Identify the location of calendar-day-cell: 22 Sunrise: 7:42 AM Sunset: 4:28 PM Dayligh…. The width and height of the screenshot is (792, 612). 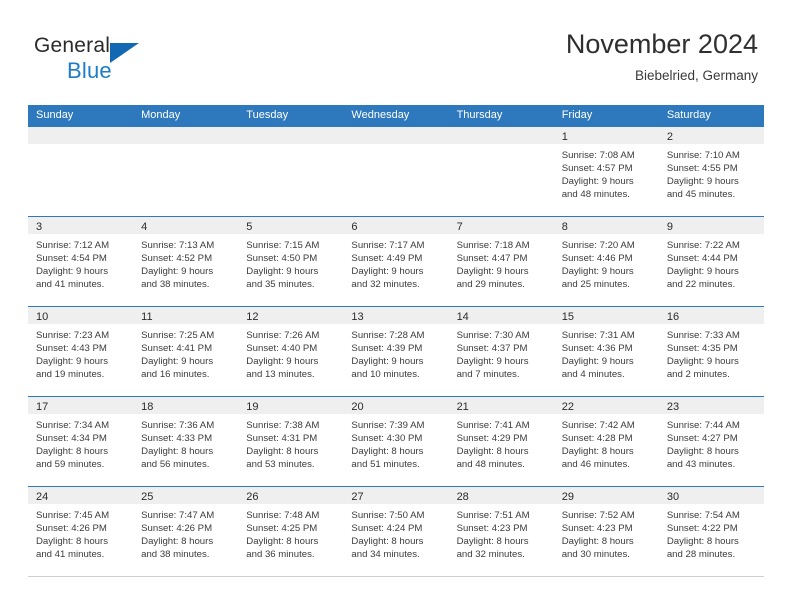
(606, 441).